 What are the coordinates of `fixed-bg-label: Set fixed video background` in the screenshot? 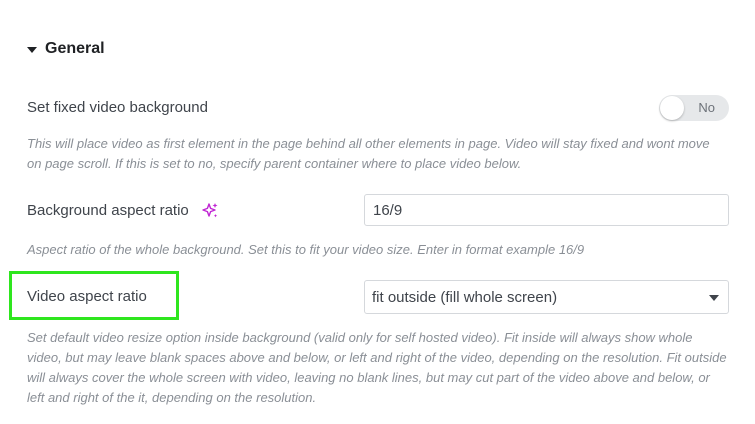 It's located at (117, 107).